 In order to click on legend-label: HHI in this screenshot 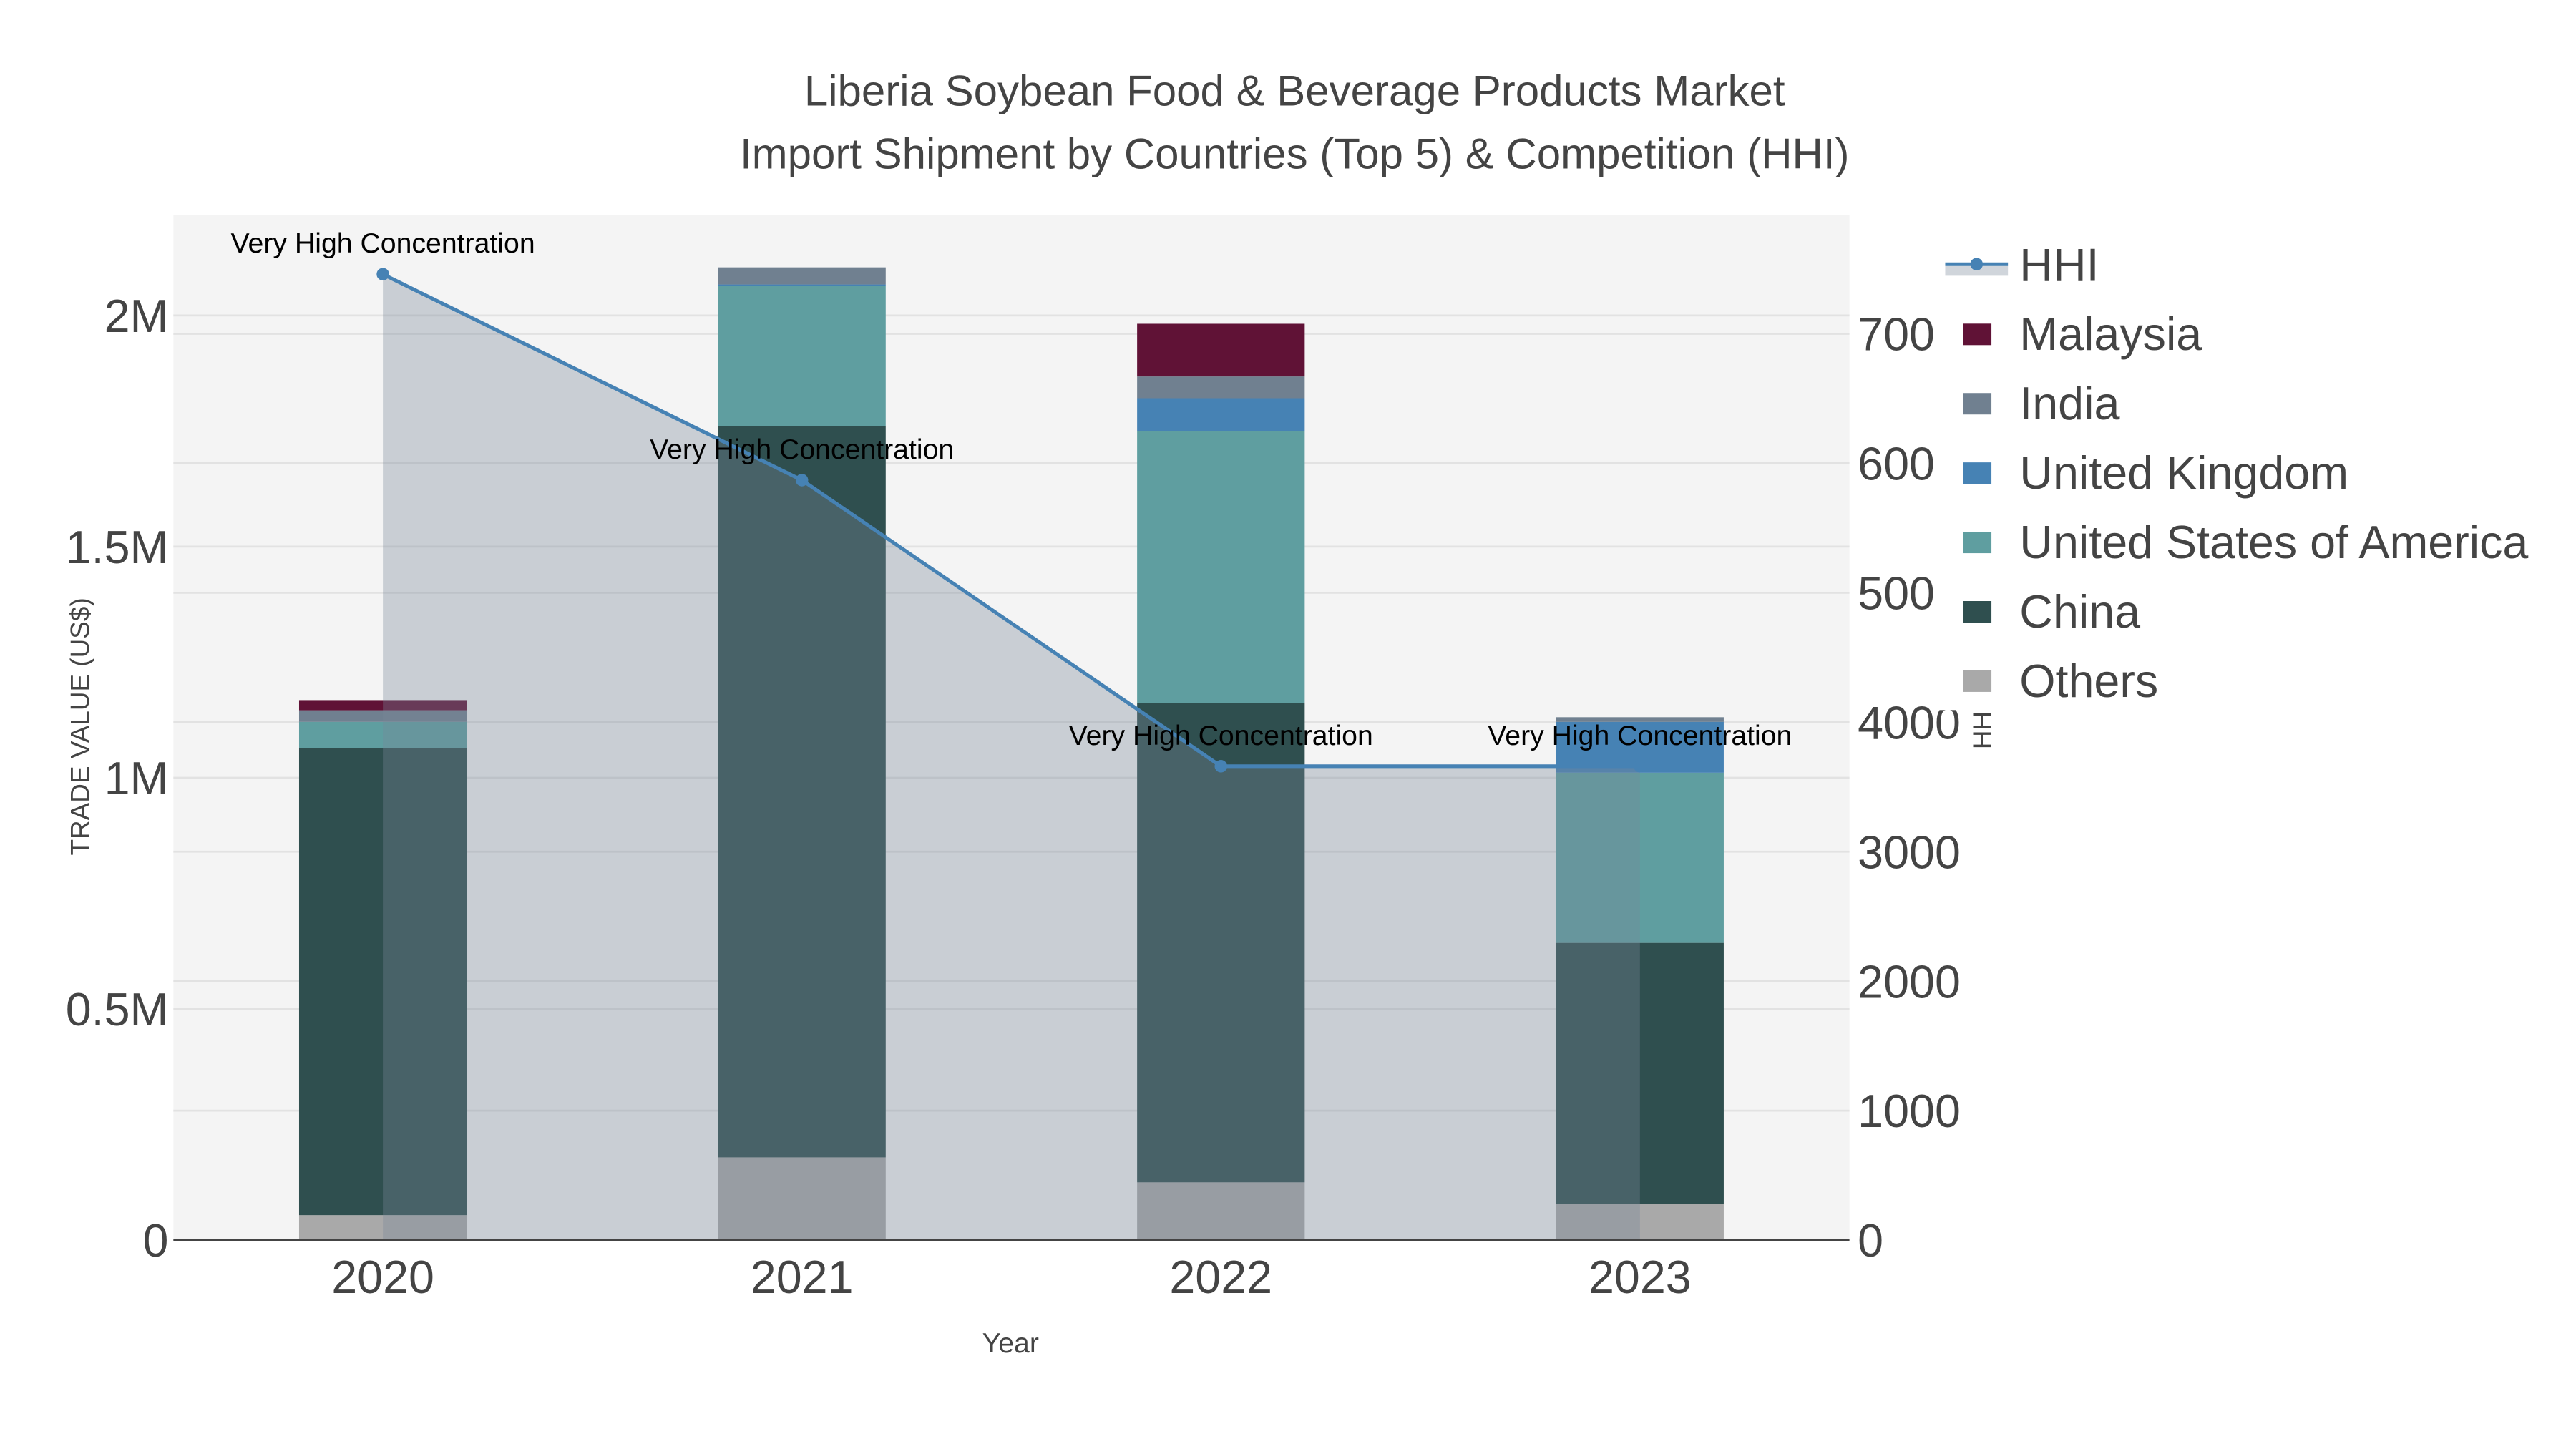, I will do `click(2059, 265)`.